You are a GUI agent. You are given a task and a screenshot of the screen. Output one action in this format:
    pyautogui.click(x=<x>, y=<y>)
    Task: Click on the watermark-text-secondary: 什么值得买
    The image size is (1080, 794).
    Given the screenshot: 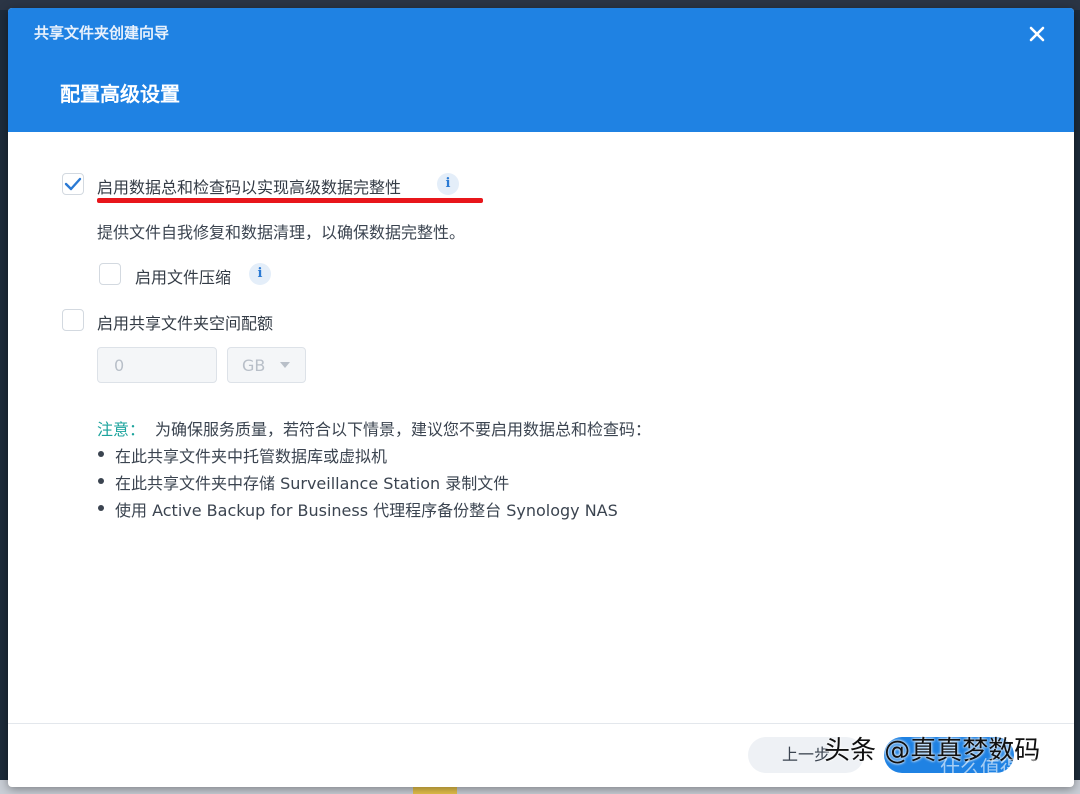 What is the action you would take?
    pyautogui.click(x=990, y=768)
    